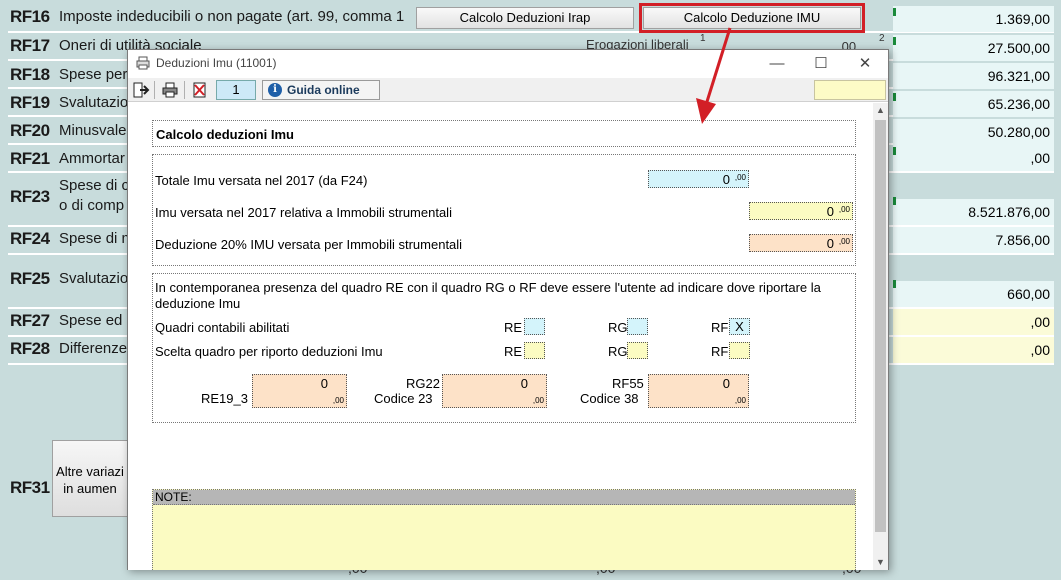  I want to click on section-title: Calcolo deduzioni Imu, so click(225, 134).